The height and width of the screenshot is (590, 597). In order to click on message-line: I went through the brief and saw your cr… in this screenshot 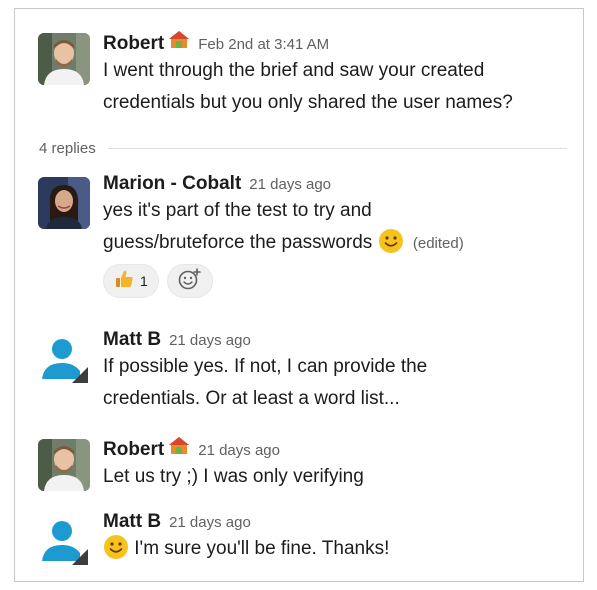, I will do `click(294, 70)`.